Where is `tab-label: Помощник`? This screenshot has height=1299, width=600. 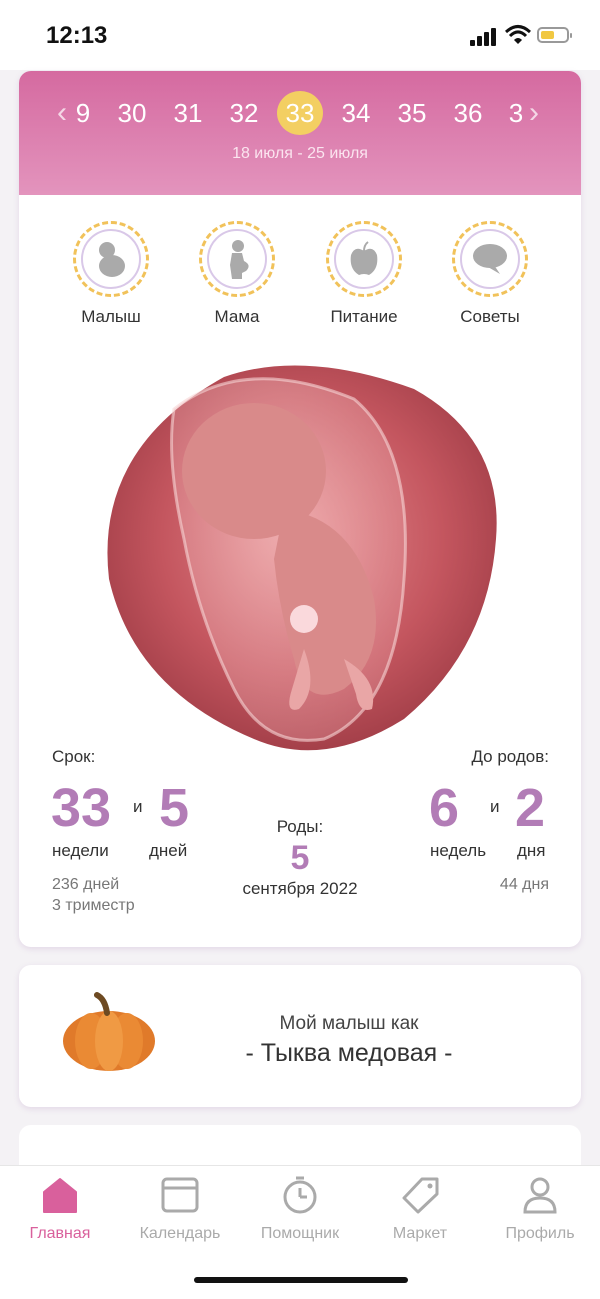 tab-label: Помощник is located at coordinates (300, 1233).